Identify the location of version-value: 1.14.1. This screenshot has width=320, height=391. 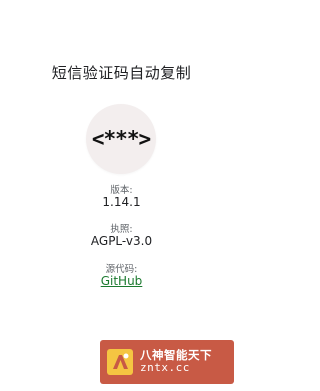
(121, 202).